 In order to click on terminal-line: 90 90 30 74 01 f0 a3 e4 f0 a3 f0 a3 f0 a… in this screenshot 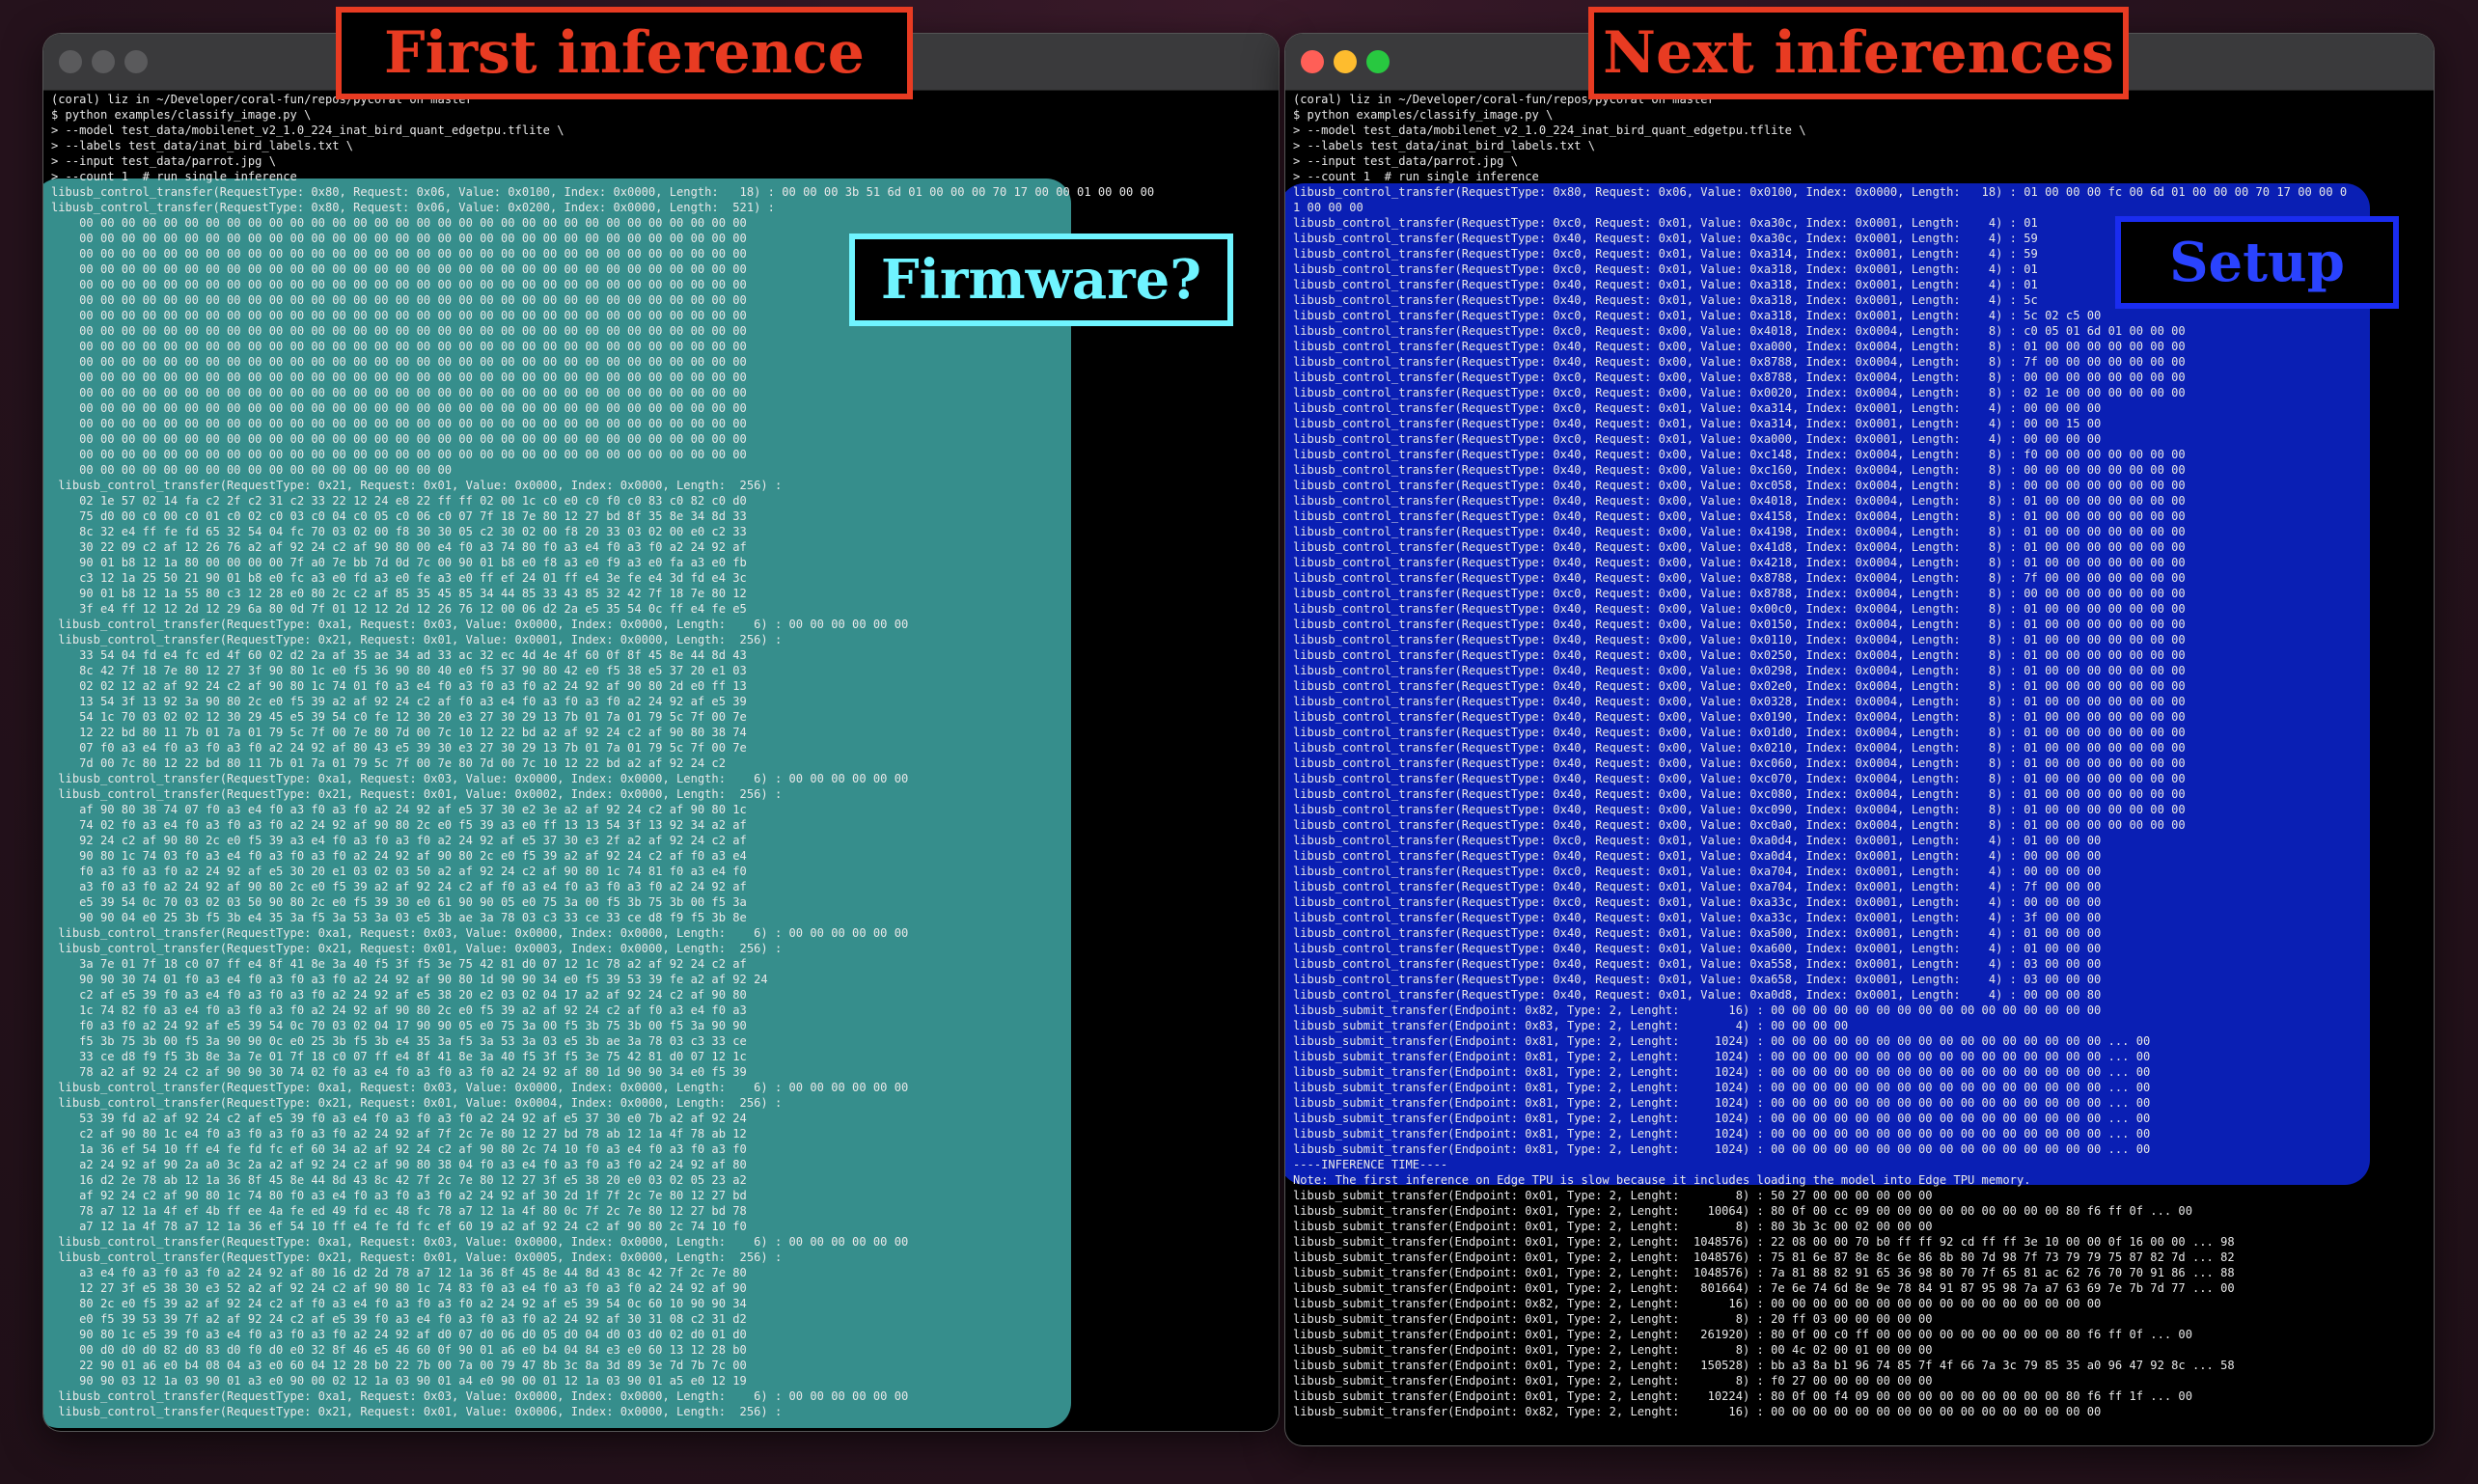, I will do `click(409, 979)`.